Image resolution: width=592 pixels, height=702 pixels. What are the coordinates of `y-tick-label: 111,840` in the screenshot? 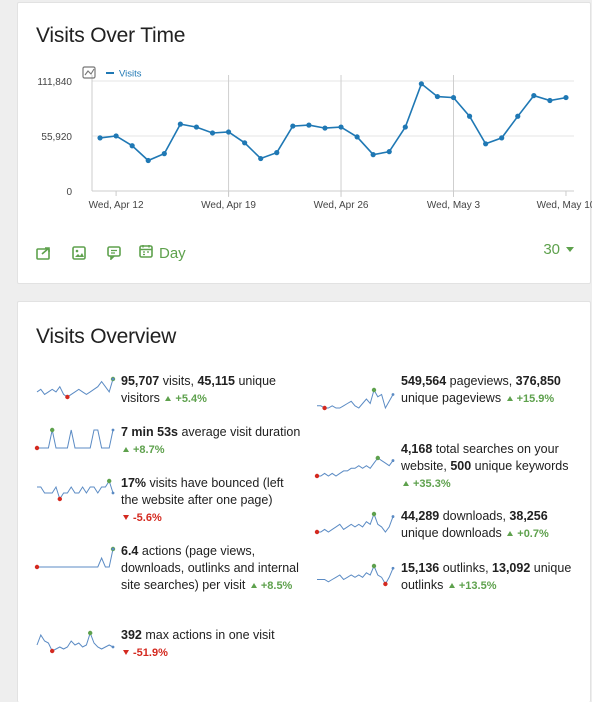 It's located at (54, 82).